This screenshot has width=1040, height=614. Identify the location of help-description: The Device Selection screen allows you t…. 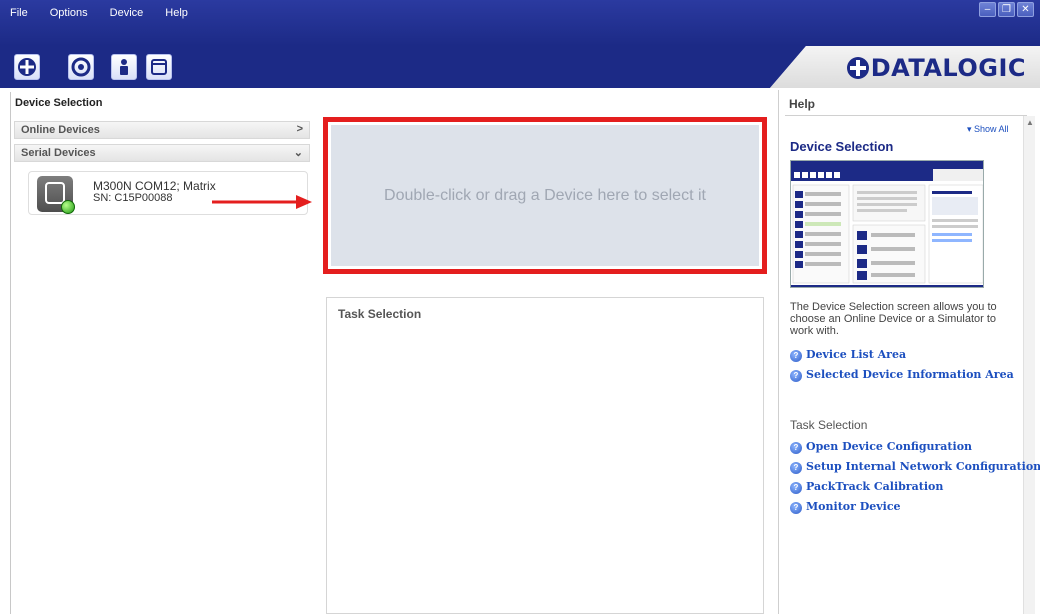
(893, 319).